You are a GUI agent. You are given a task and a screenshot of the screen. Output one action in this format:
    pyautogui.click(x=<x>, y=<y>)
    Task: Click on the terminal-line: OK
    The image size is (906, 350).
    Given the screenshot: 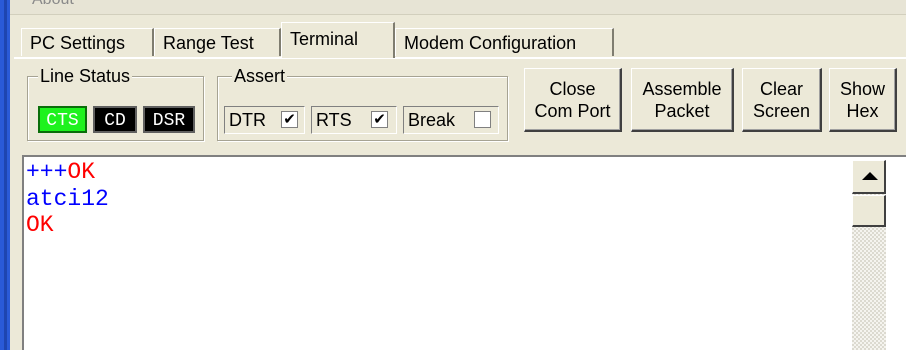 What is the action you would take?
    pyautogui.click(x=40, y=225)
    